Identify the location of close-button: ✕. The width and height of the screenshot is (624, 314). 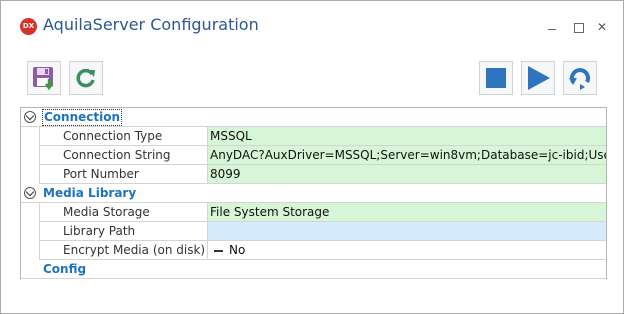
(602, 27).